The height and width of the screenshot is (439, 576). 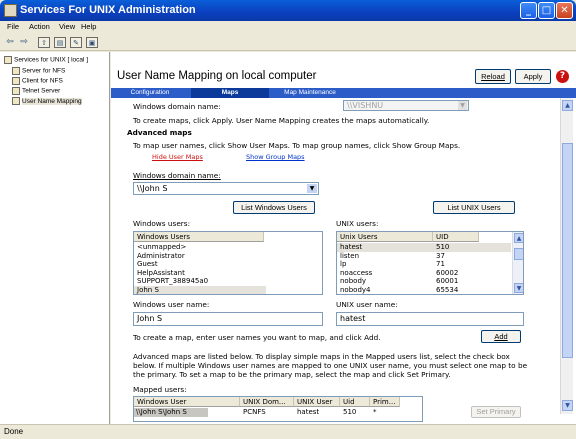 What do you see at coordinates (430, 319) in the screenshot?
I see `unix-user-name-input: hatest` at bounding box center [430, 319].